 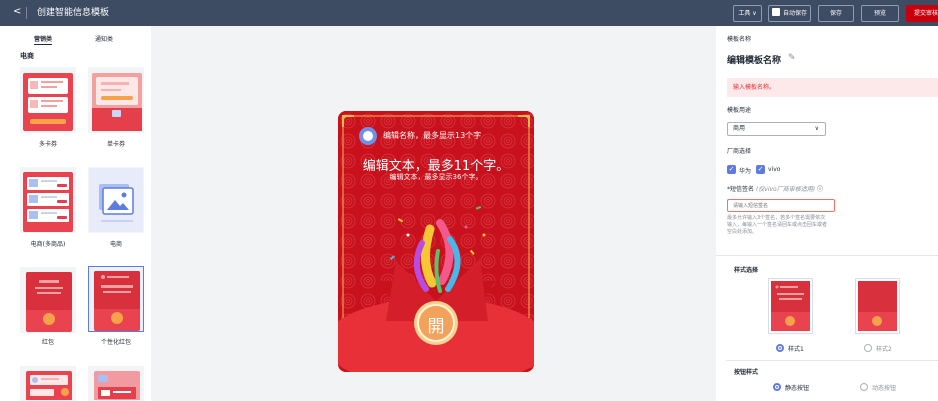 I want to click on template-card-single-coupon, so click(x=116, y=100).